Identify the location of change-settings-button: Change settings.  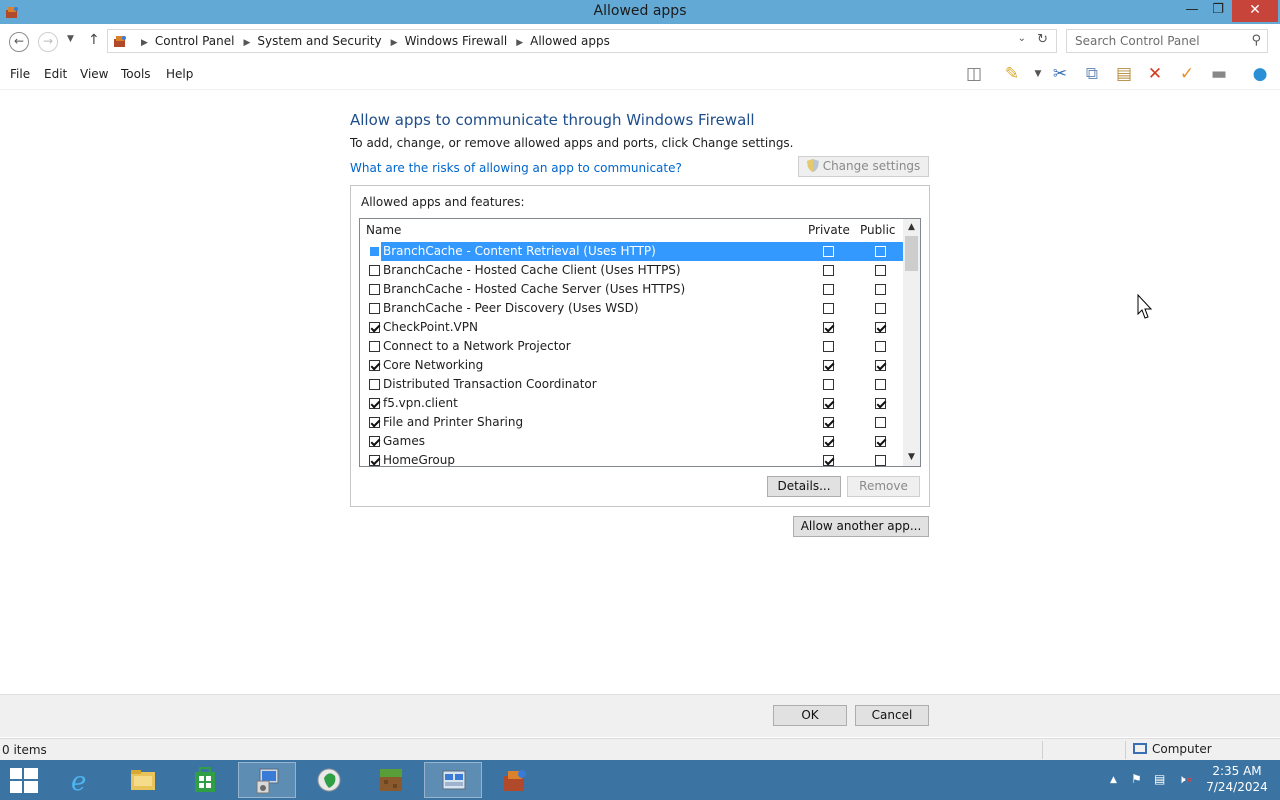
(863, 166).